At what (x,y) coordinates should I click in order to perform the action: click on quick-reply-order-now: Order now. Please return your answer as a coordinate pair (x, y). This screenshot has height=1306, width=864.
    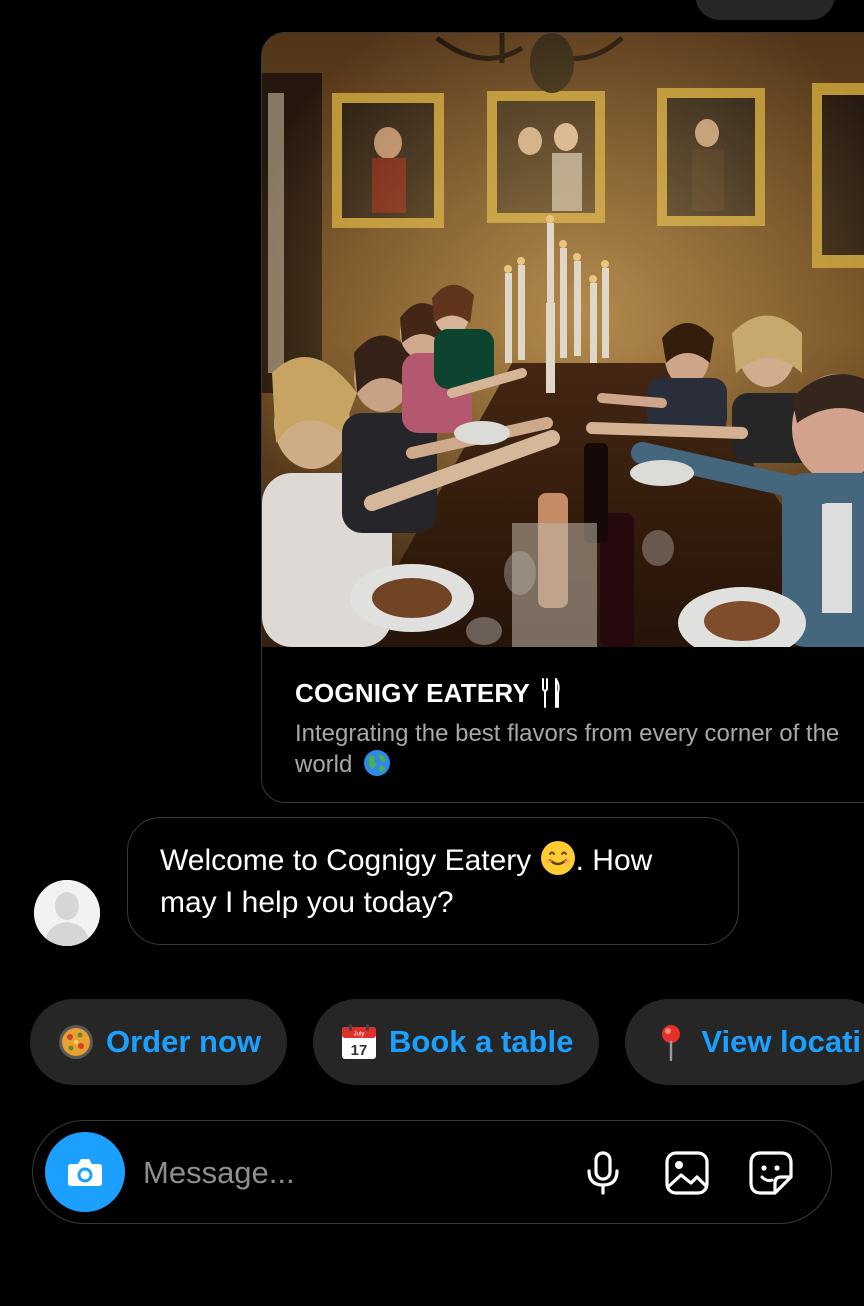
    Looking at the image, I should click on (159, 1042).